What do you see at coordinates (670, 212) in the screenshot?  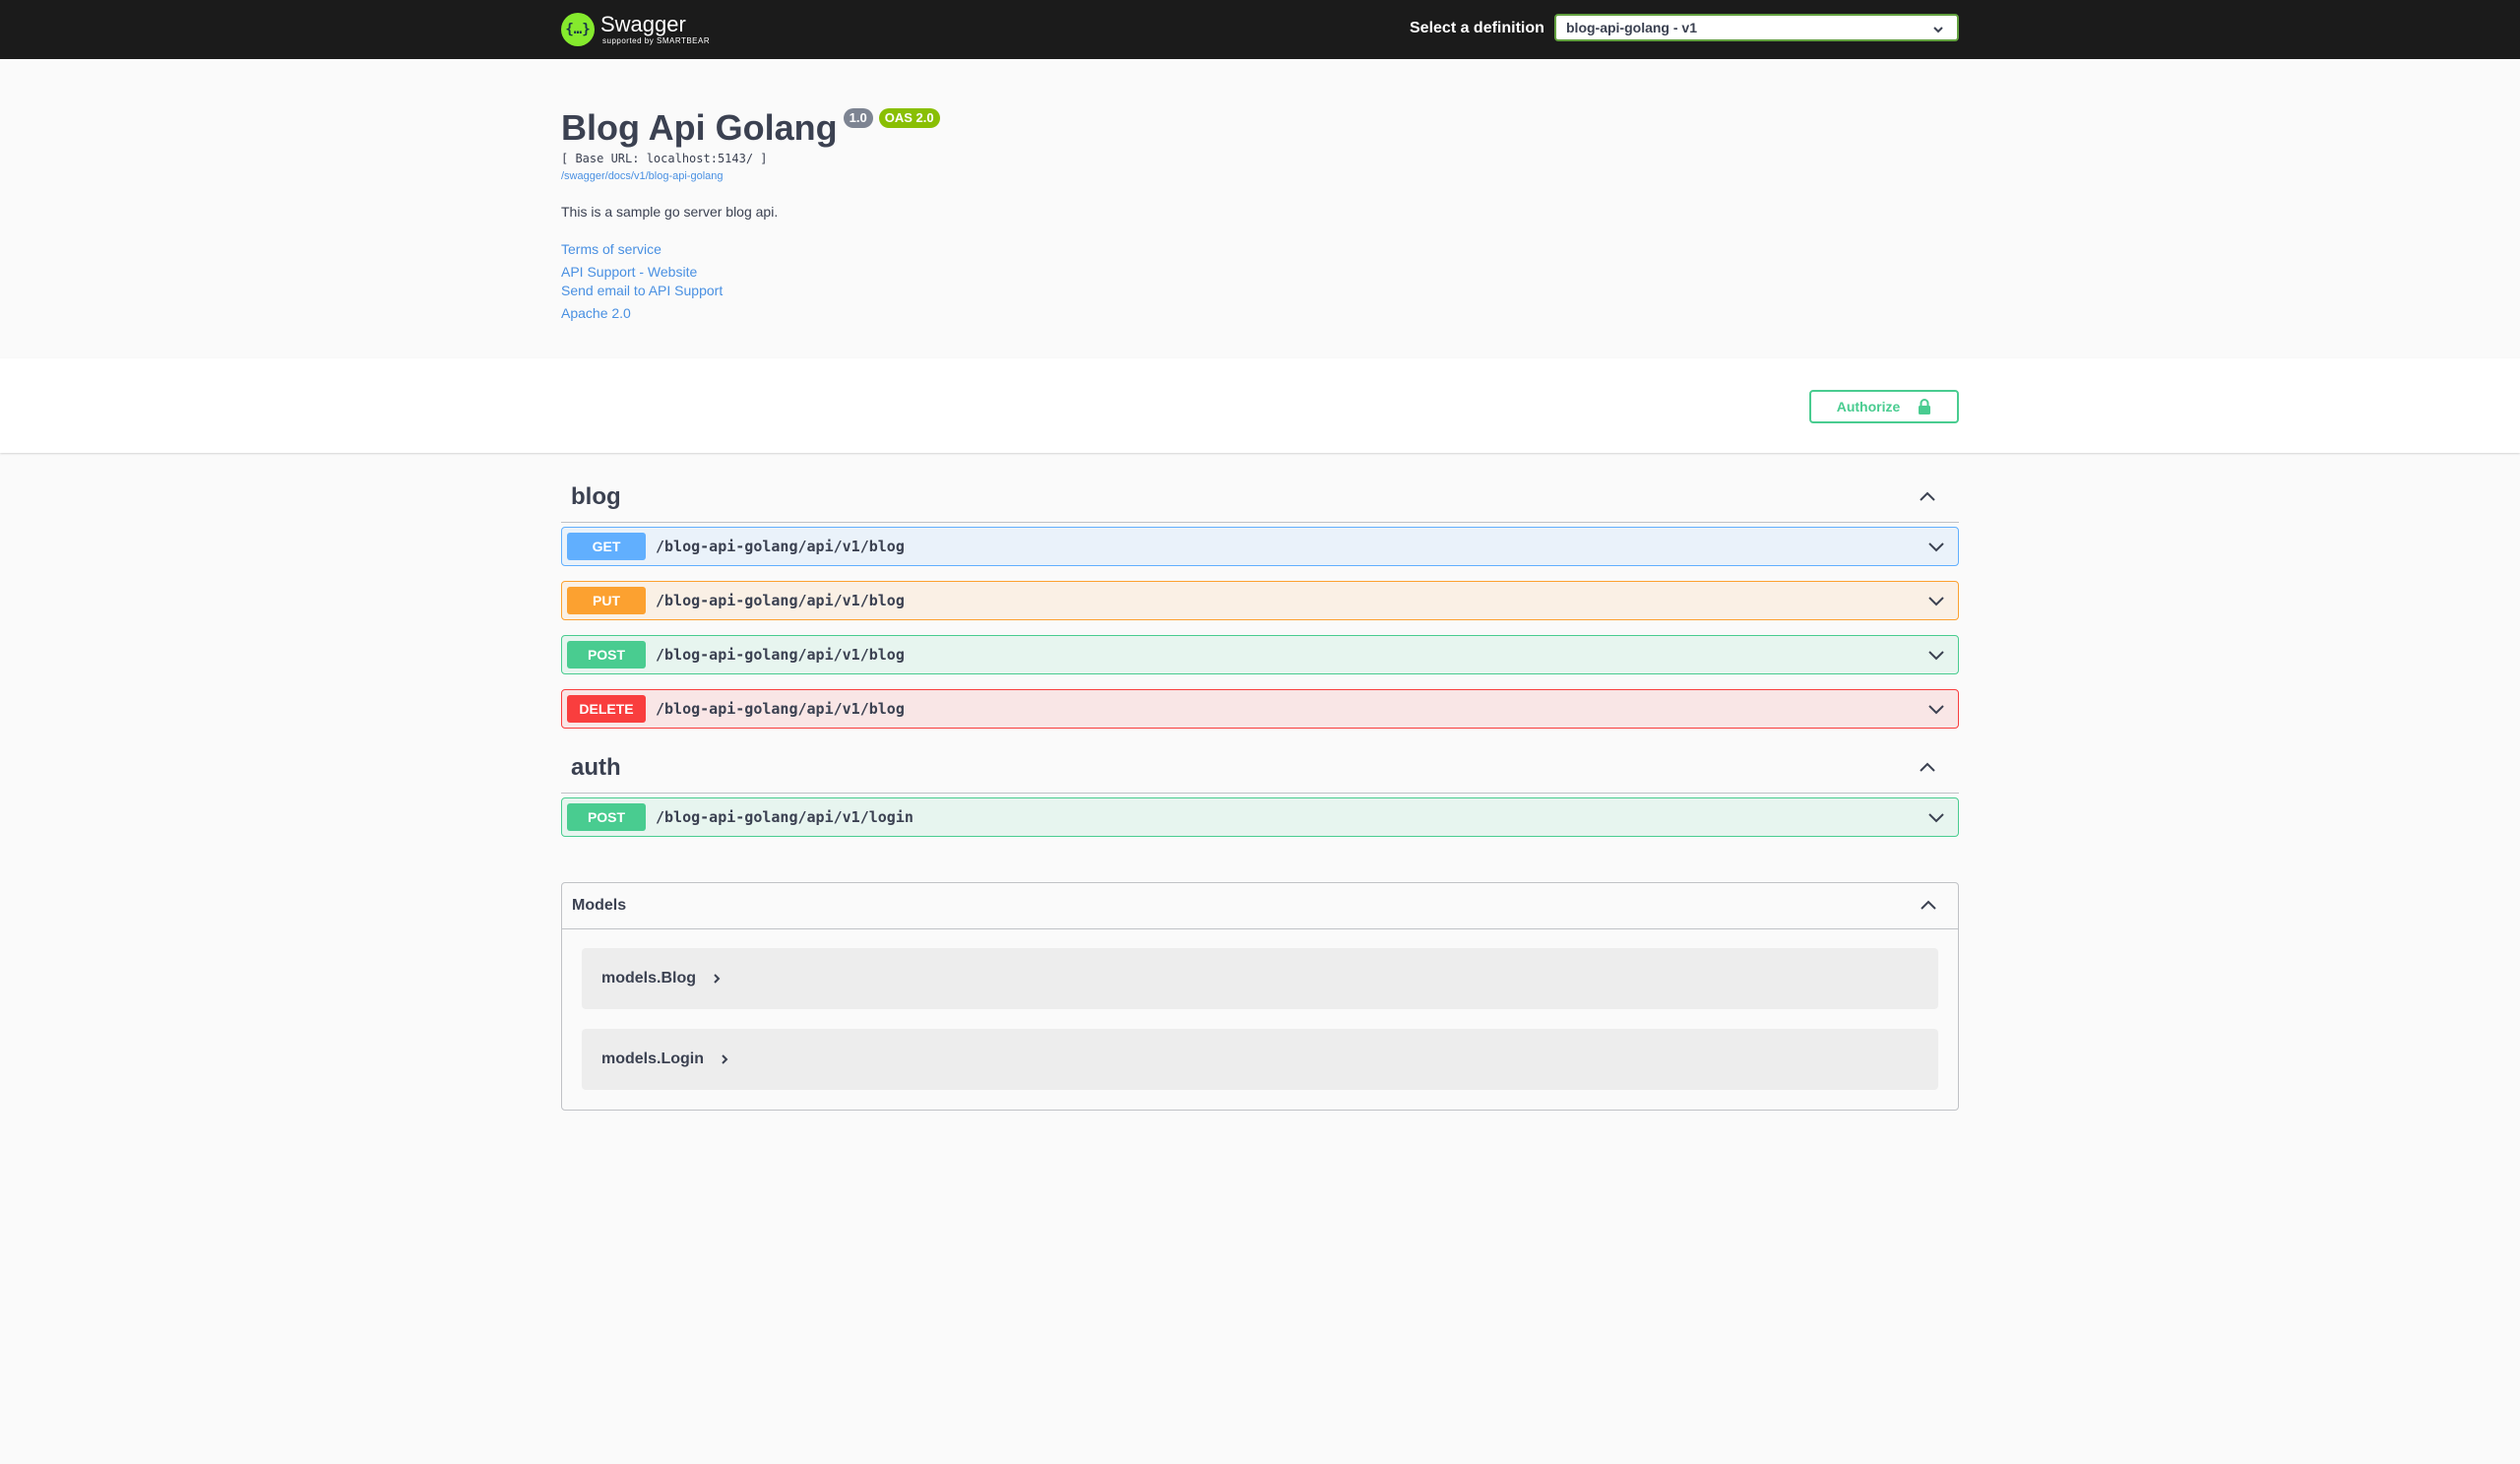 I see `api-description: This is a sample go server blog api.` at bounding box center [670, 212].